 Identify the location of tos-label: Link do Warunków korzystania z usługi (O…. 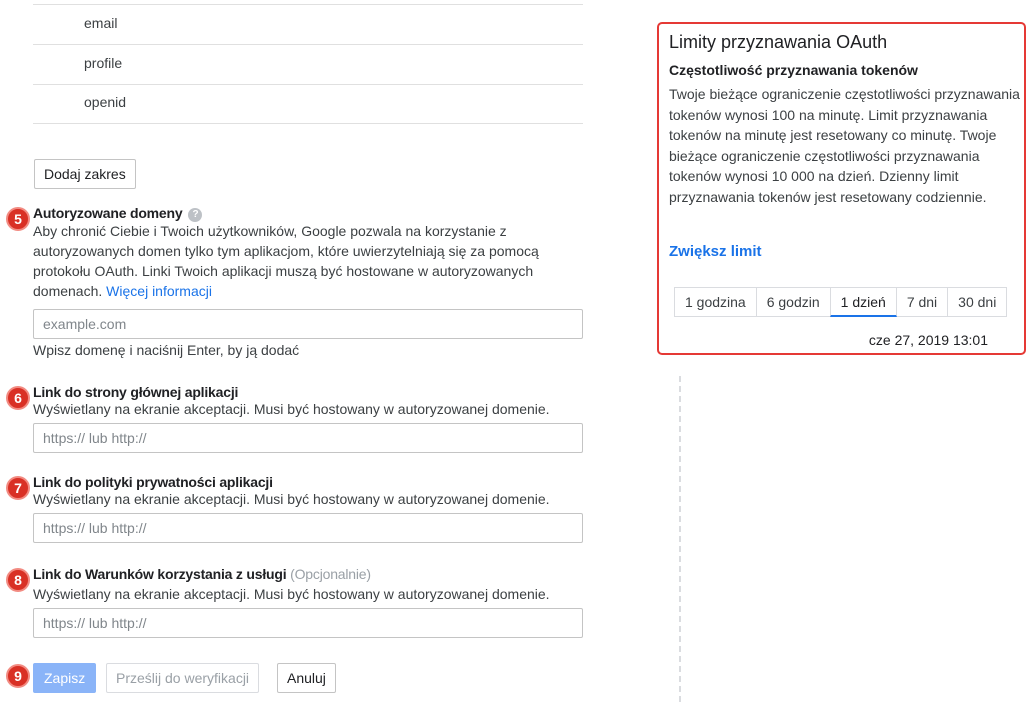
(202, 574).